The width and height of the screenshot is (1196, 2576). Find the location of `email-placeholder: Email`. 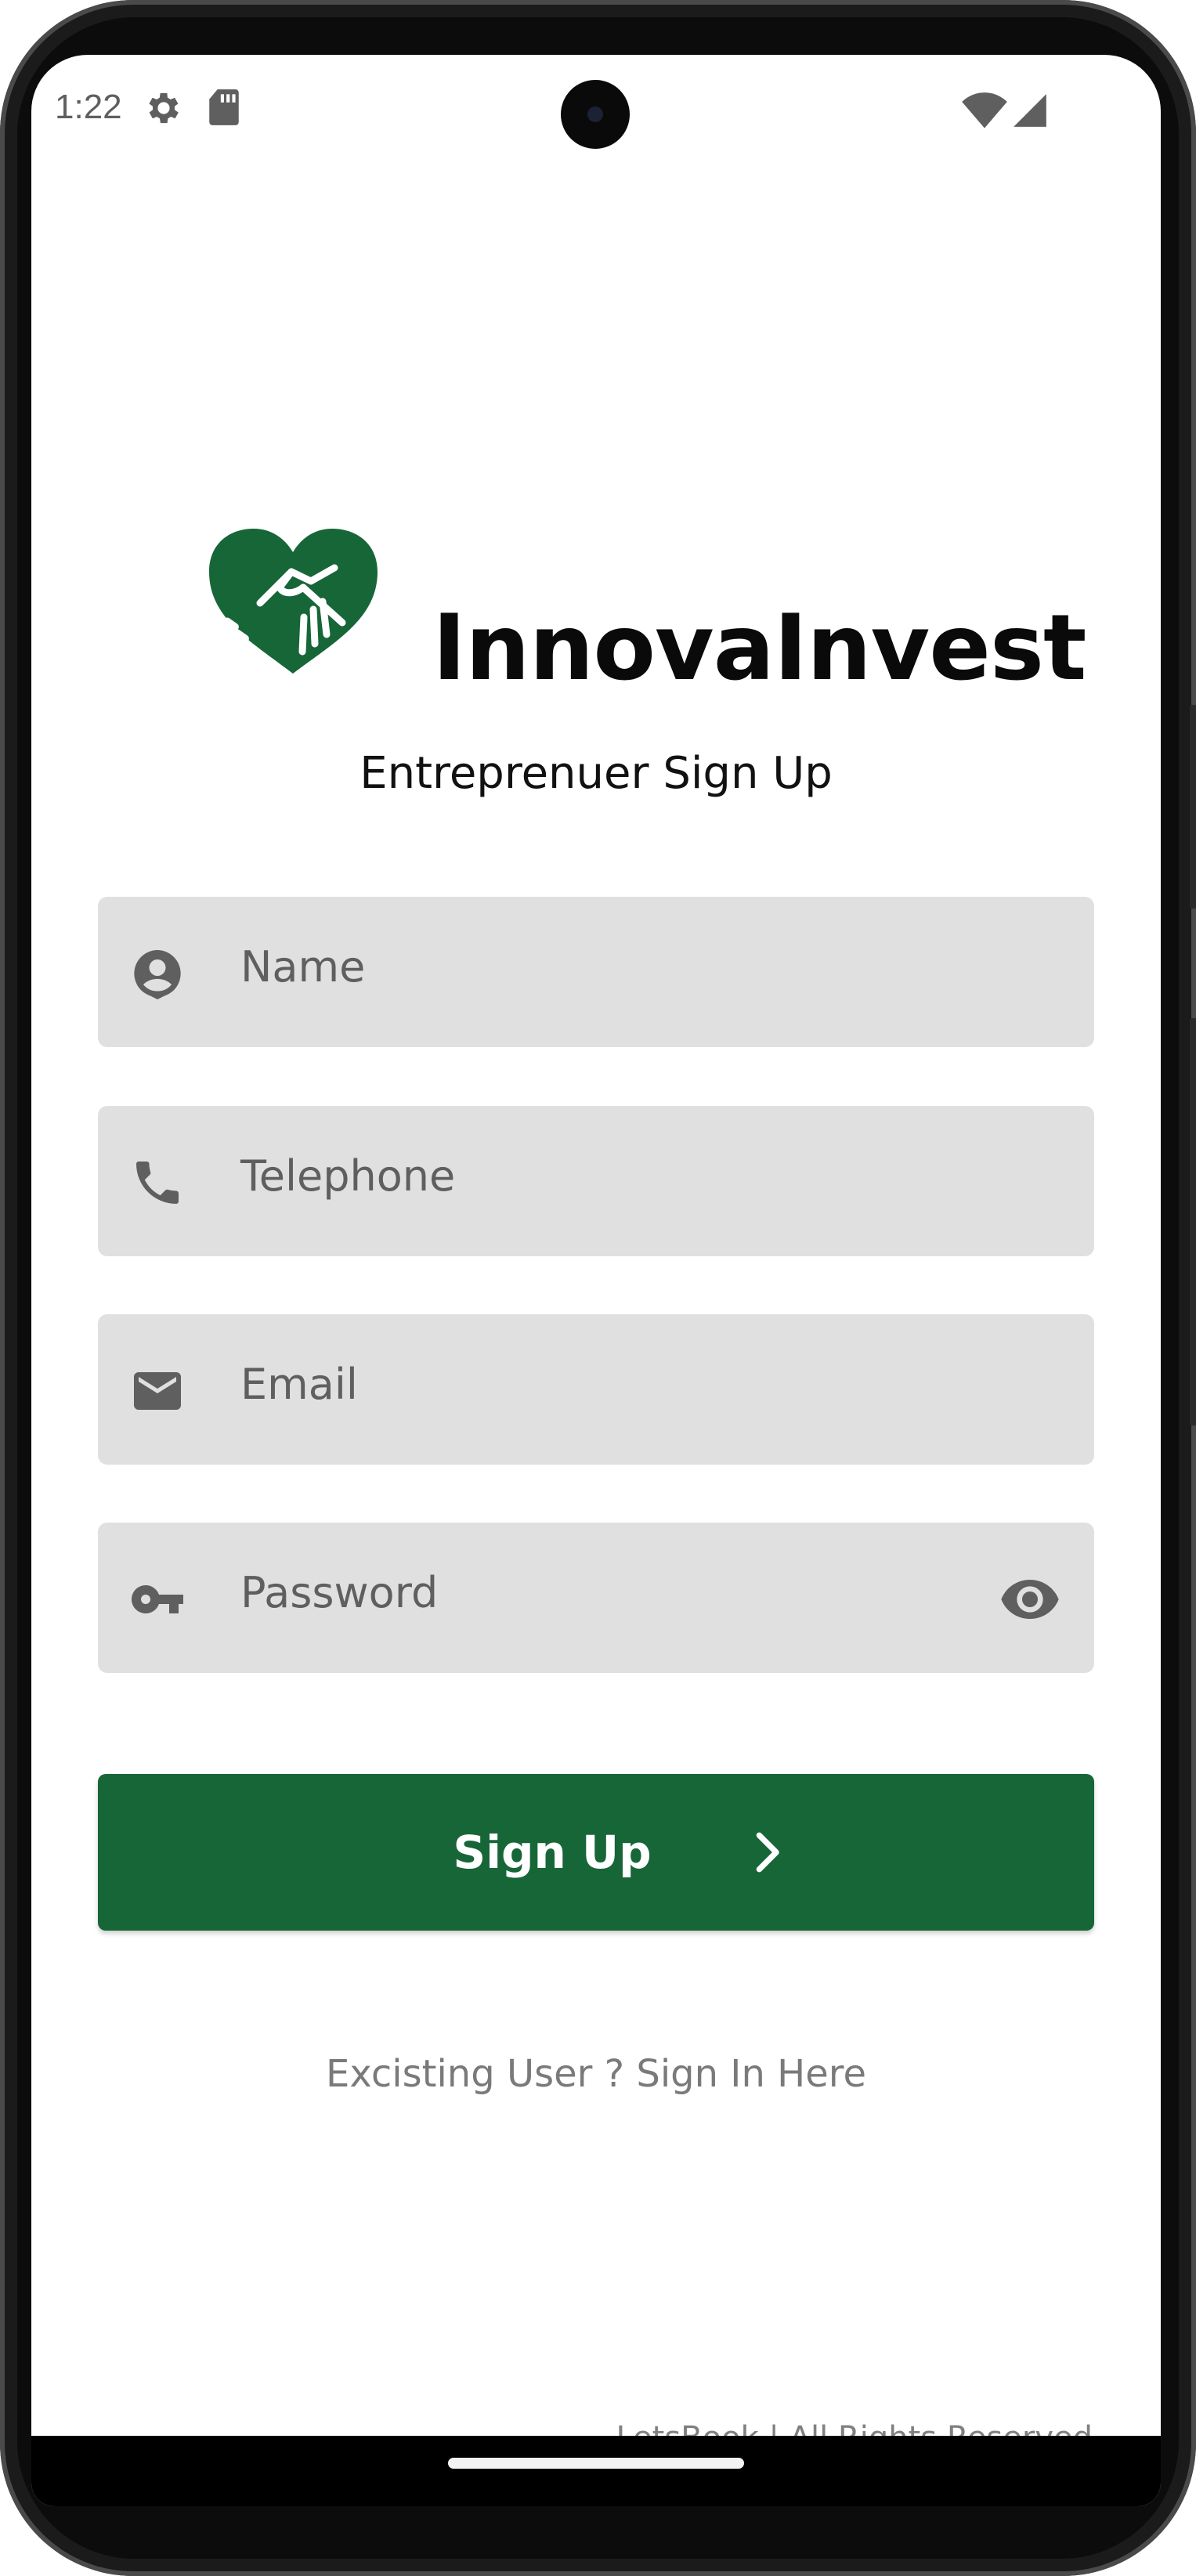

email-placeholder: Email is located at coordinates (299, 1384).